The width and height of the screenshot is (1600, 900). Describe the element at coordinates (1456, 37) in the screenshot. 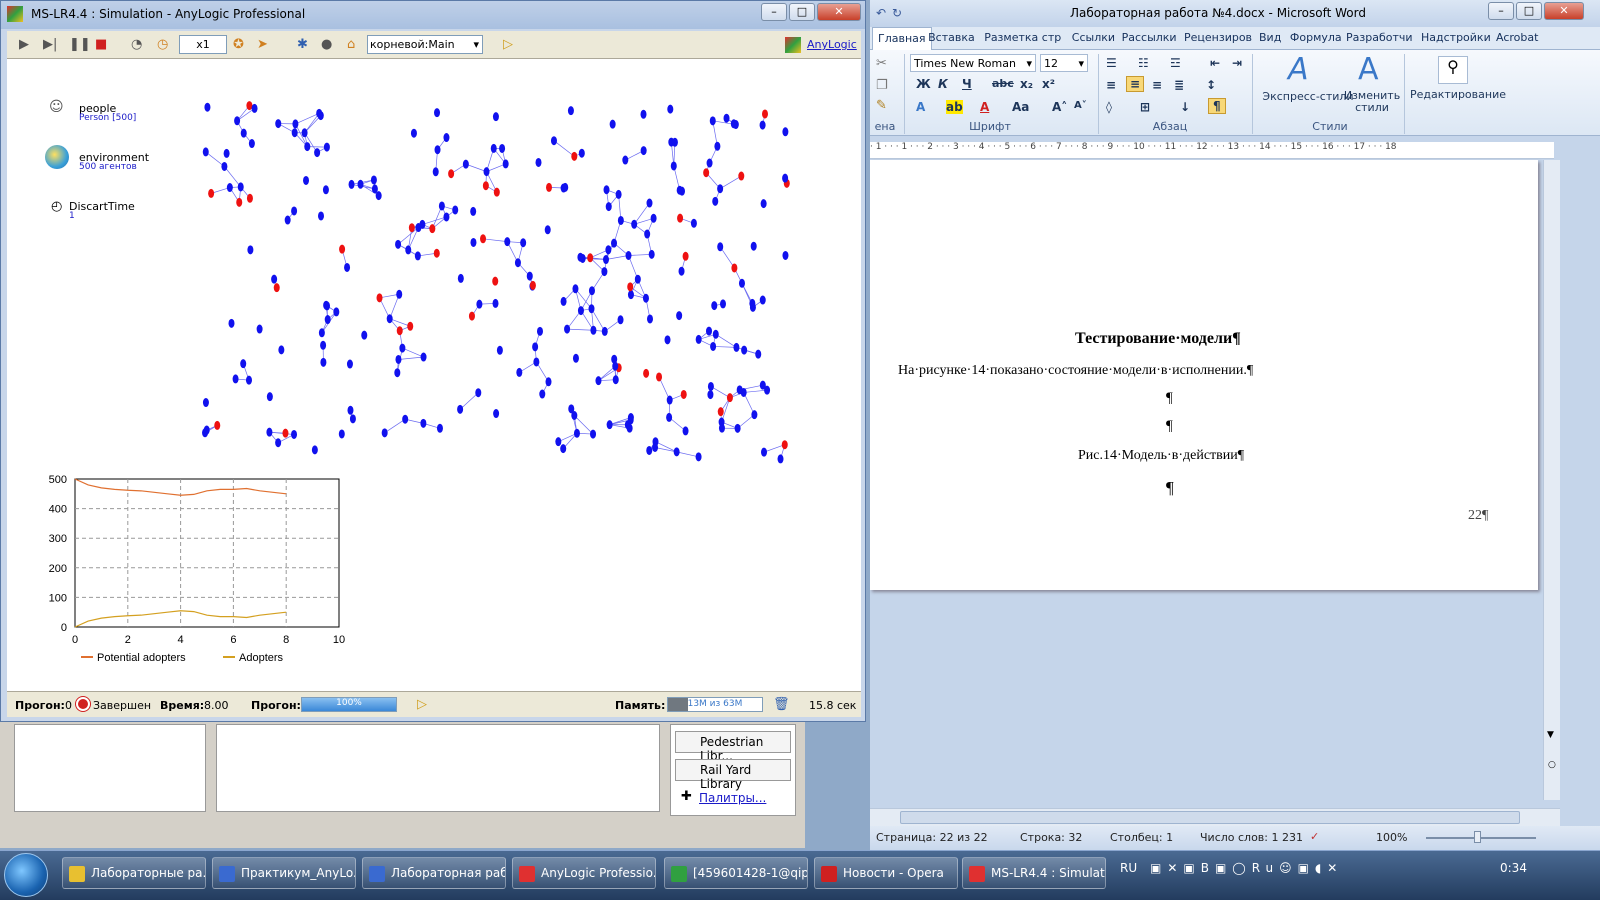

I see `ribbon-tab: Надстройки` at that location.